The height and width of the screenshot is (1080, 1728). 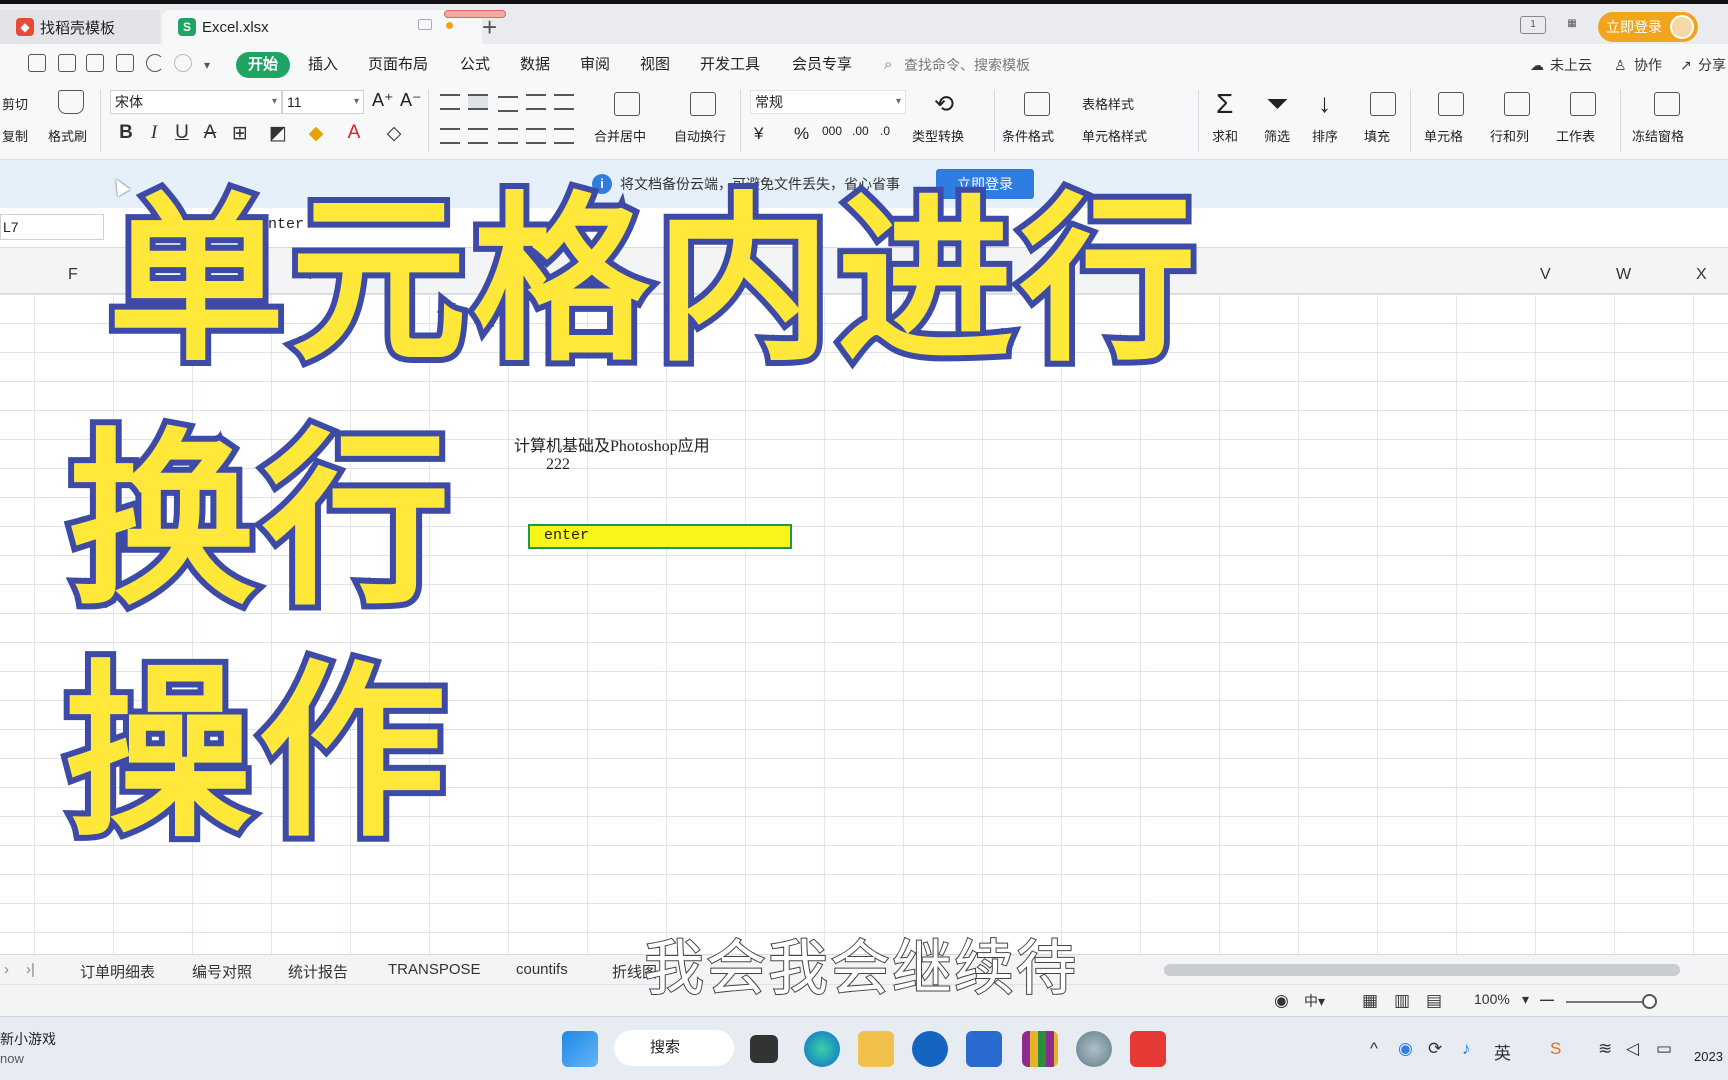 What do you see at coordinates (876, 1049) in the screenshot?
I see `file-explorer-icon` at bounding box center [876, 1049].